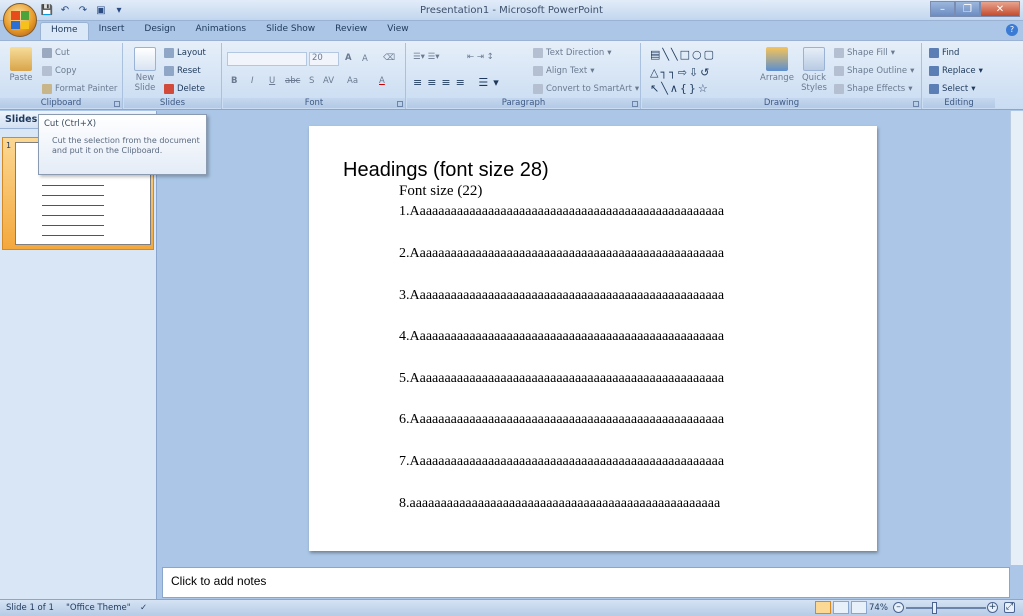  I want to click on normal-view-icon, so click(823, 607).